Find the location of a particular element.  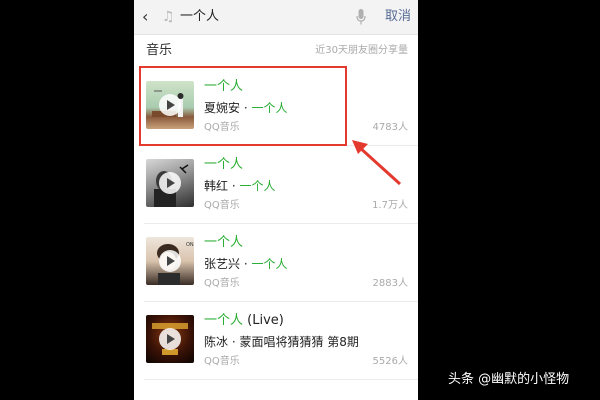

cancel-button: 取消 is located at coordinates (398, 17).